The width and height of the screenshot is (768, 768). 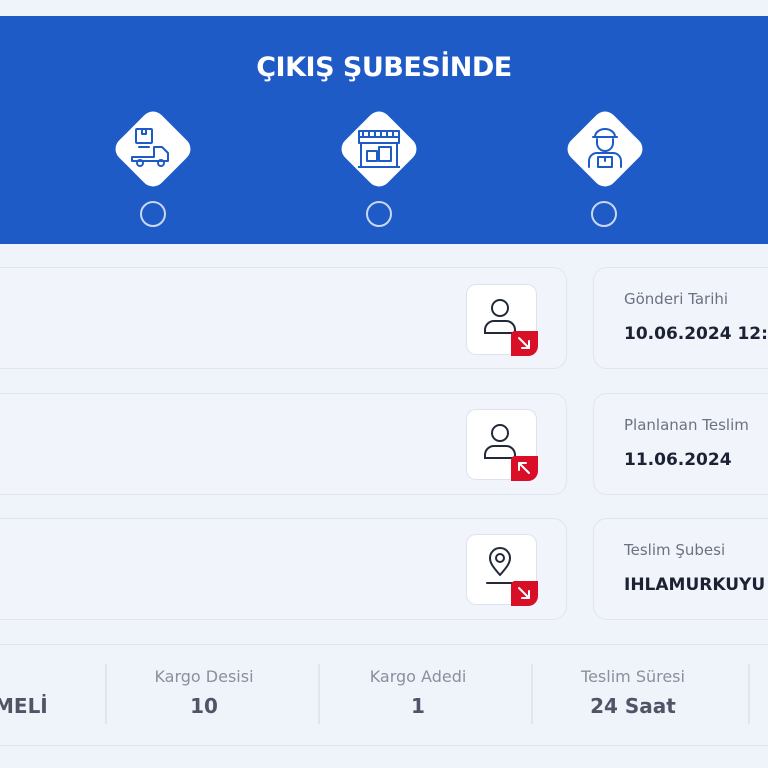 I want to click on planned-delivery-label: Planlanan Teslim, so click(x=686, y=425).